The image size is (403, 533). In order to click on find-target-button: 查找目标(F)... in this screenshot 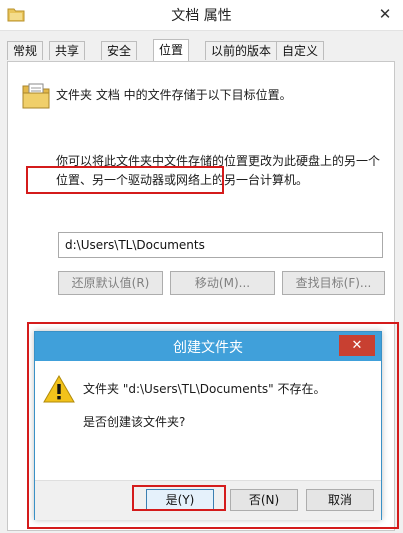, I will do `click(333, 283)`.